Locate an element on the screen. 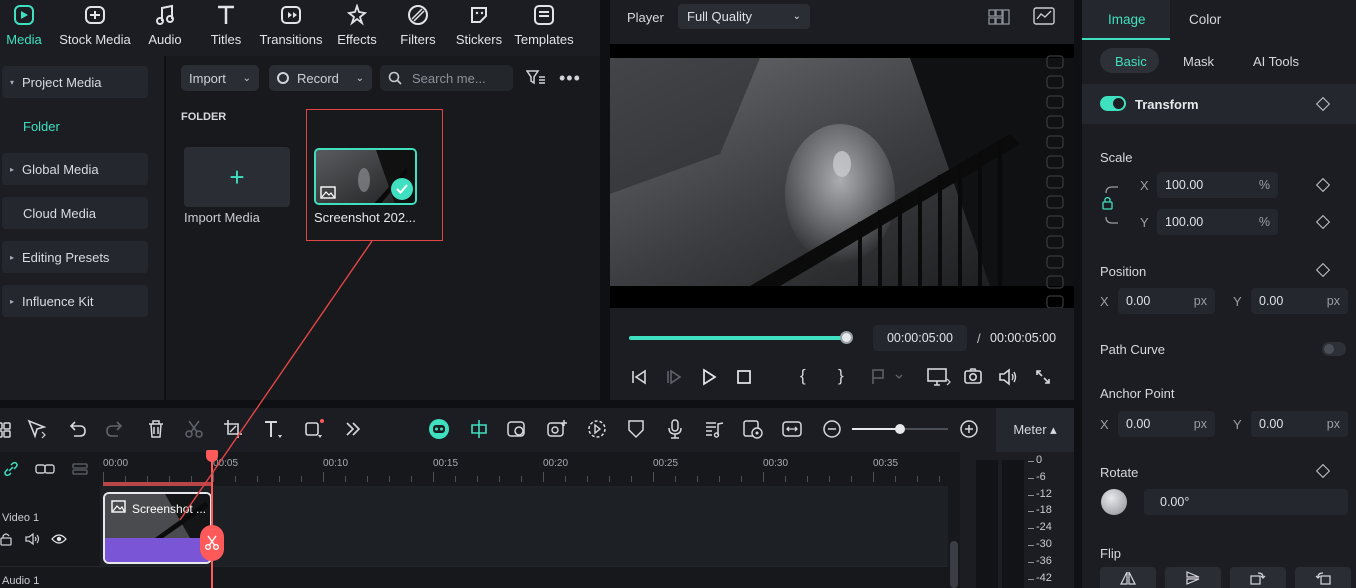 The image size is (1356, 588). previous-frame-icon is located at coordinates (639, 377).